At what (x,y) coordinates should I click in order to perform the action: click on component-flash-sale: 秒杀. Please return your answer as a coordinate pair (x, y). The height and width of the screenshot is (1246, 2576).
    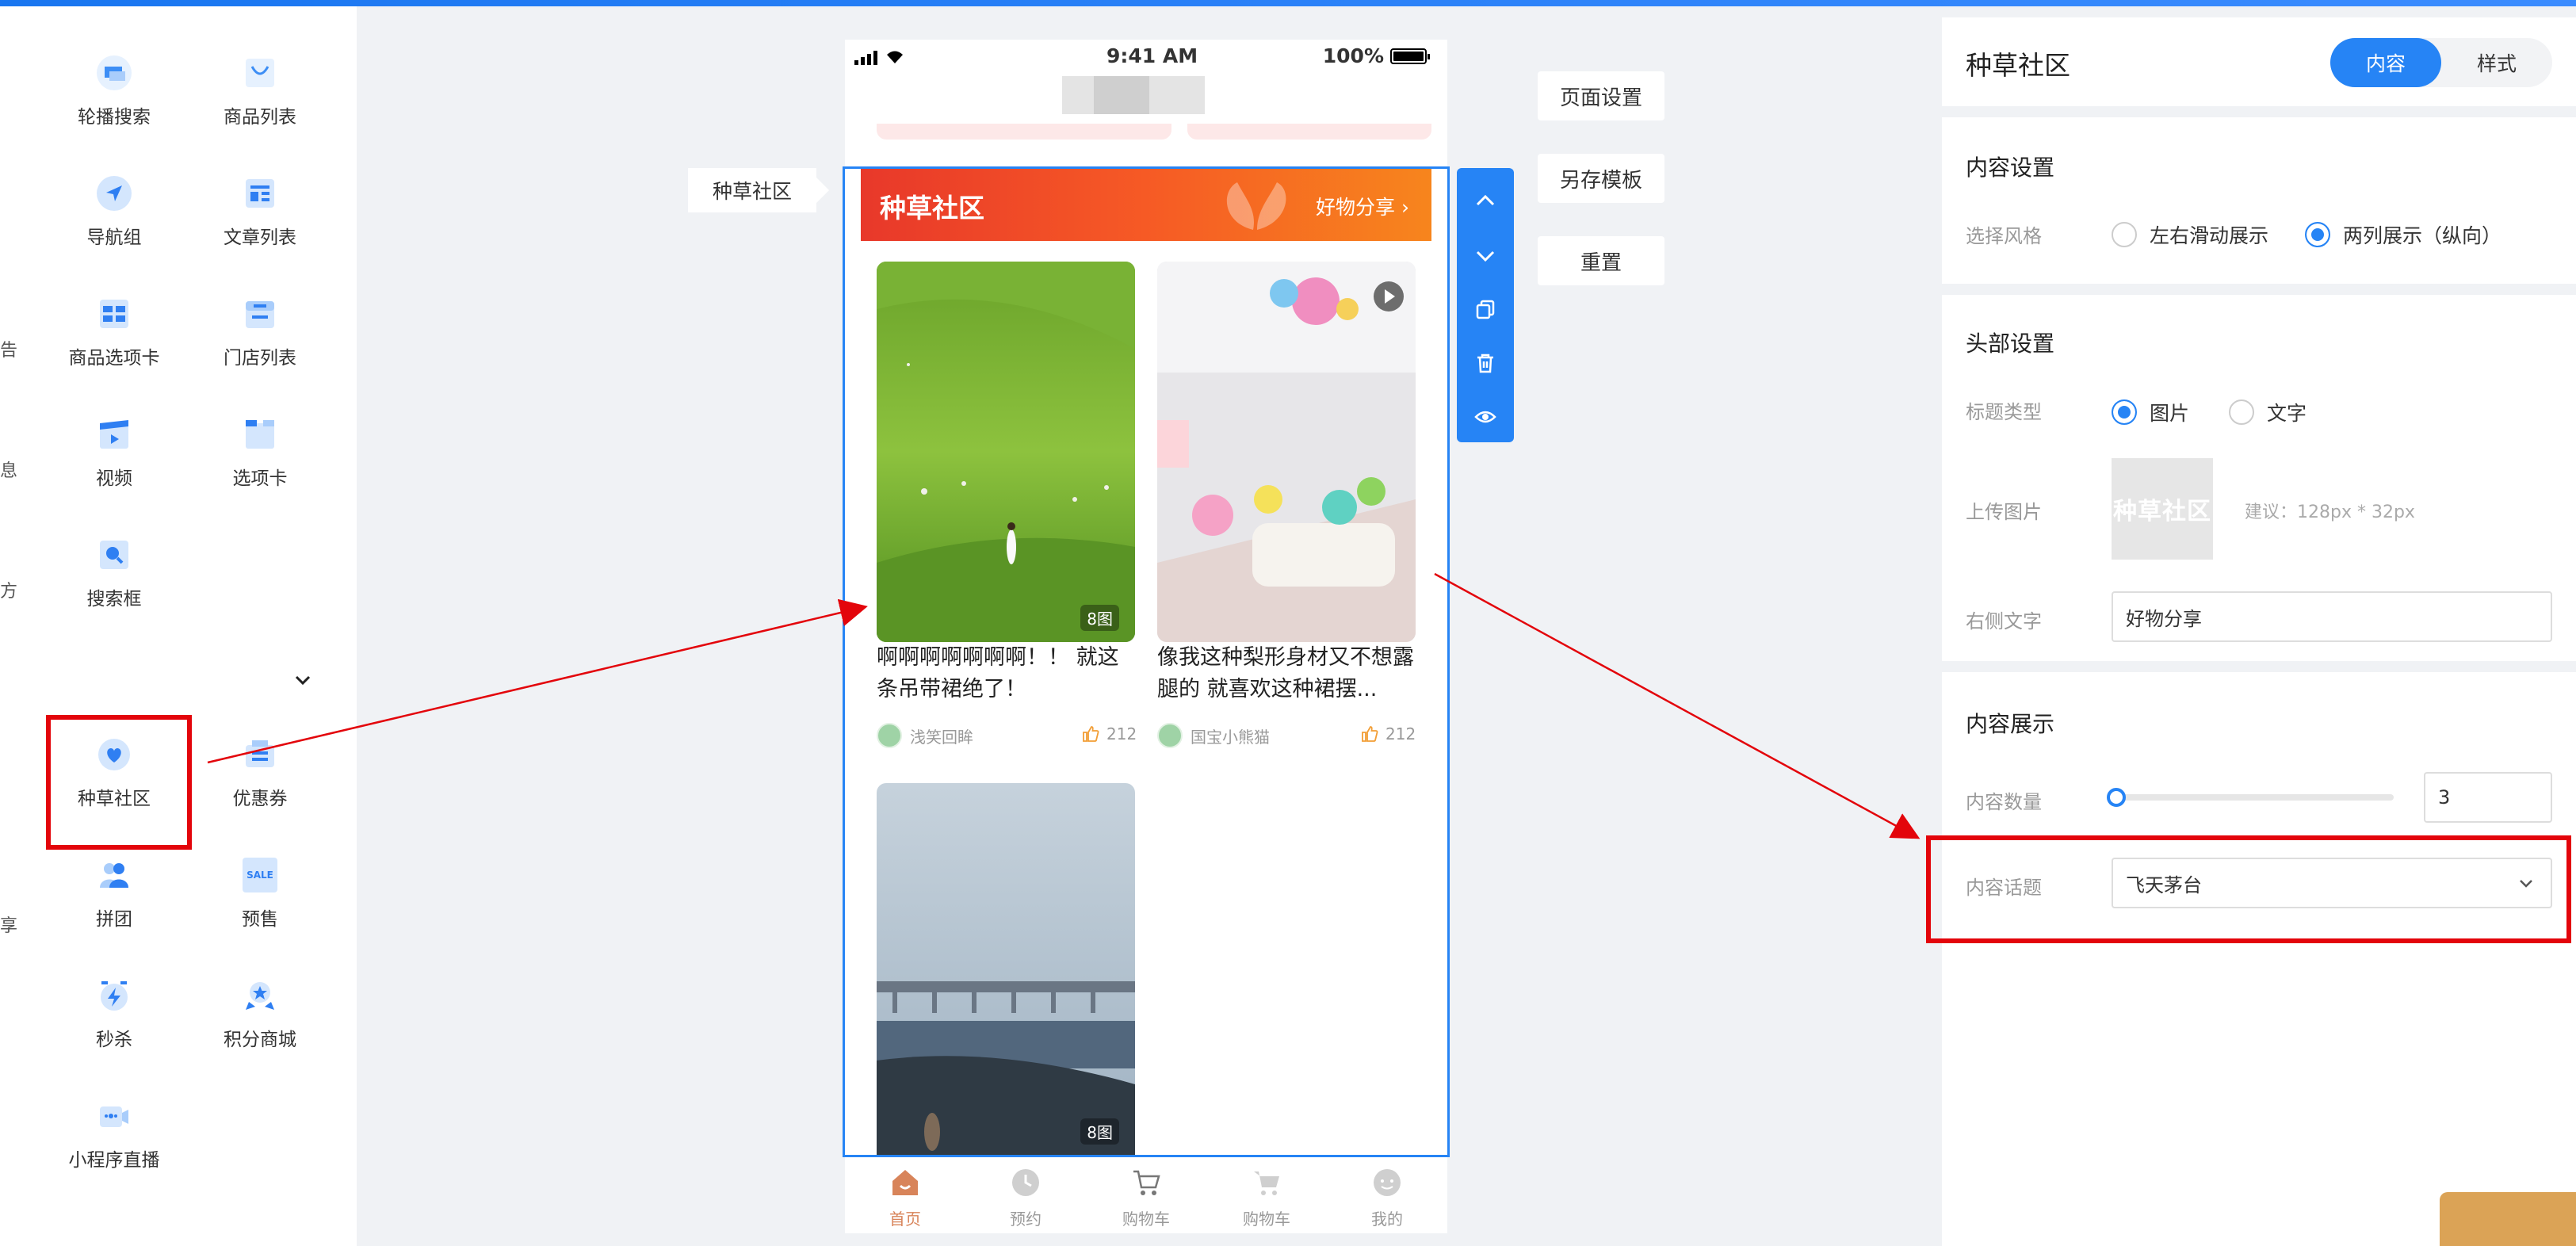
    Looking at the image, I should click on (114, 1005).